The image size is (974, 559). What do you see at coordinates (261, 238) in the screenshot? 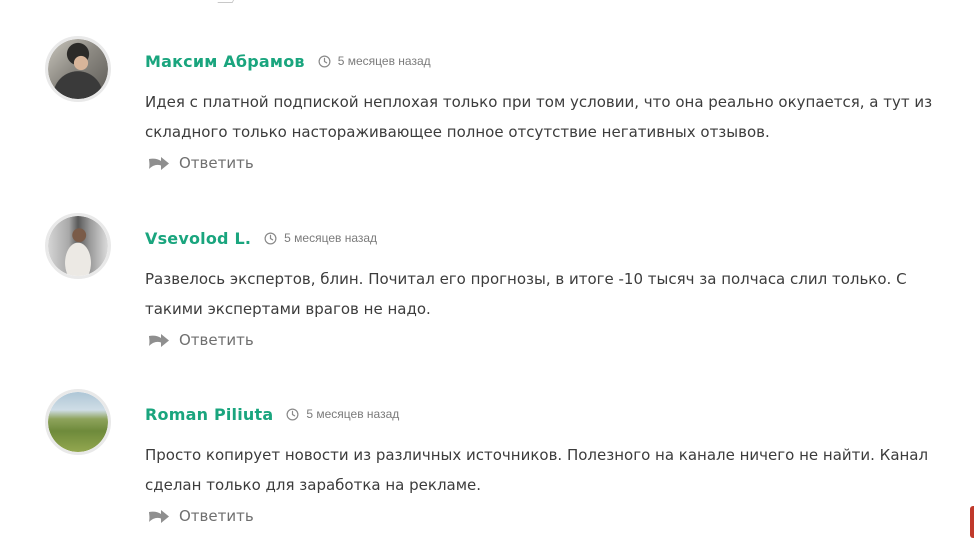
I see `comment-header: Vsevolod L. 5 месяцев назад` at bounding box center [261, 238].